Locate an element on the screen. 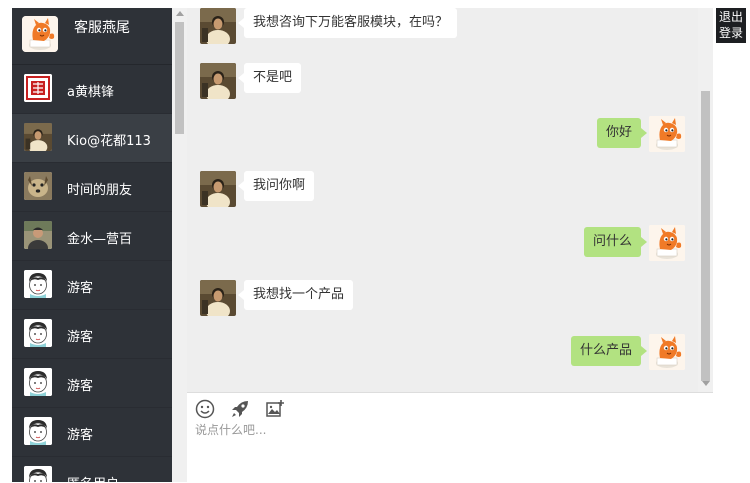 This screenshot has width=750, height=483. message-bubble: 我问你啊 is located at coordinates (276, 186).